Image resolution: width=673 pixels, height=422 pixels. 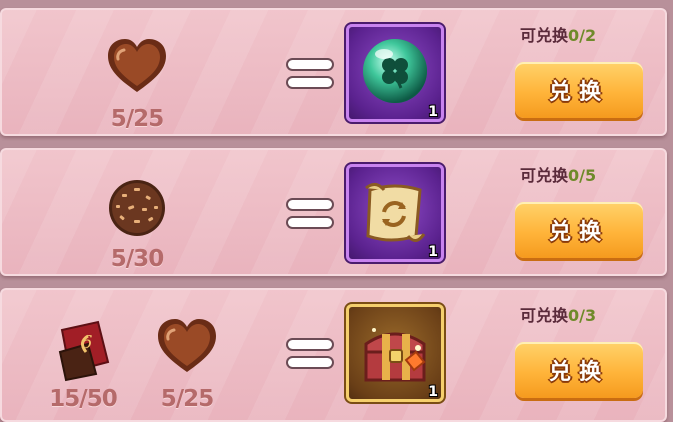 I want to click on exchange-limit: 可兑换0/5, so click(x=580, y=174).